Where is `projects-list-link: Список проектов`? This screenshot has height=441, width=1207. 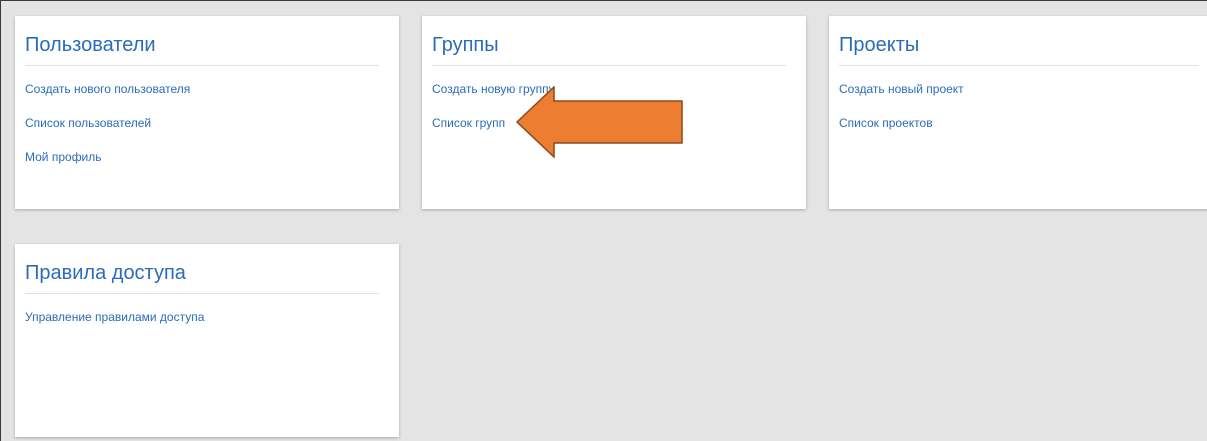
projects-list-link: Список проектов is located at coordinates (886, 123).